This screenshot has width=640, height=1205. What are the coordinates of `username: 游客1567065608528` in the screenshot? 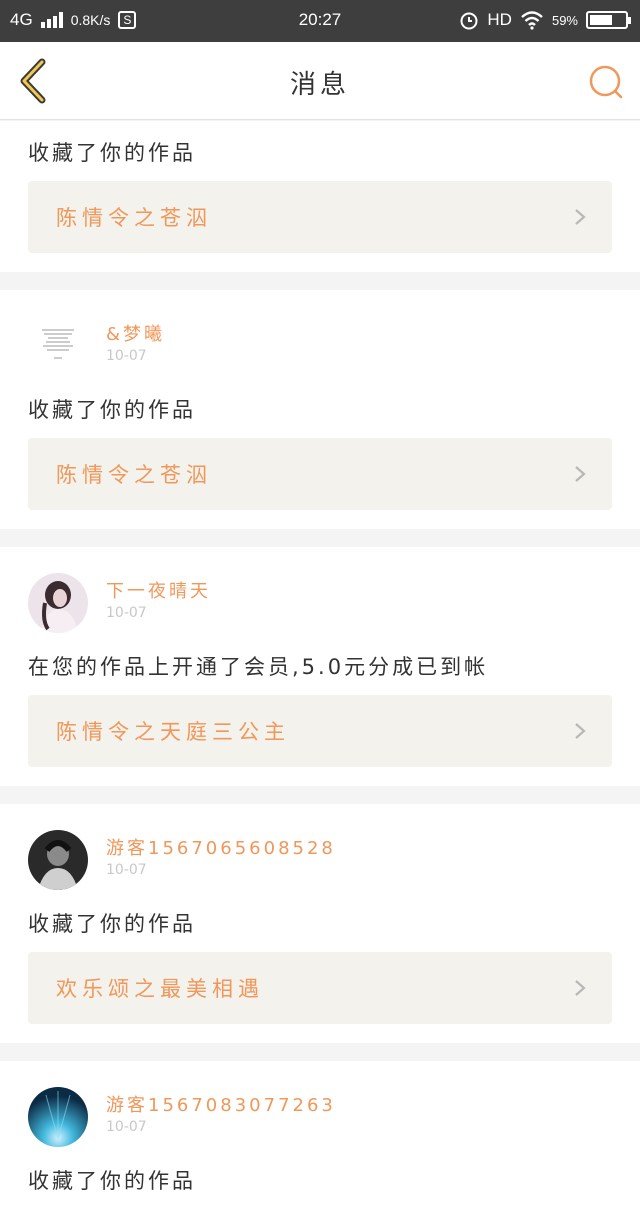 It's located at (221, 847).